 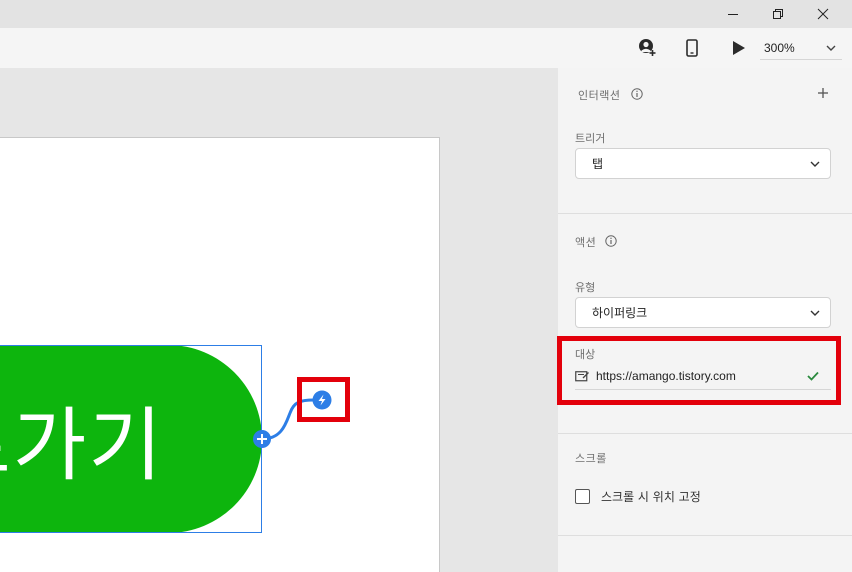 I want to click on close-button, so click(x=823, y=14).